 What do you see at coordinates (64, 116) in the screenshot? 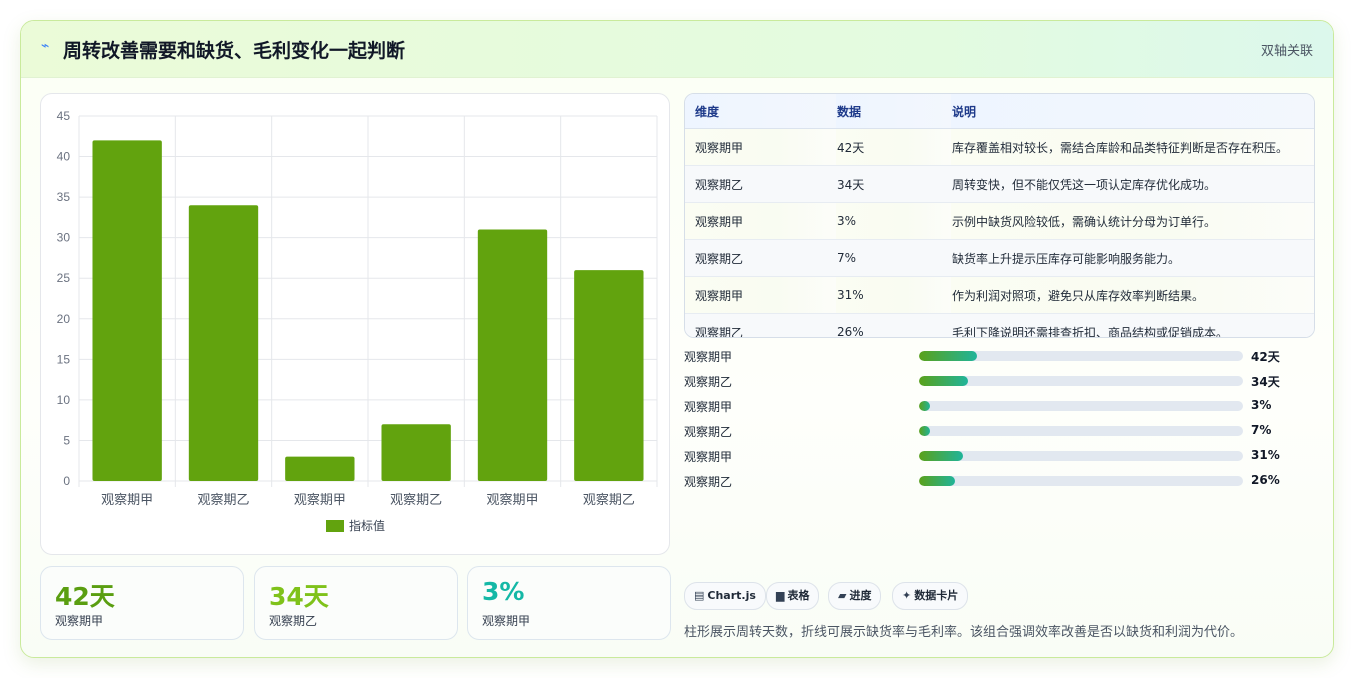
I see `y-tick-label: 45` at bounding box center [64, 116].